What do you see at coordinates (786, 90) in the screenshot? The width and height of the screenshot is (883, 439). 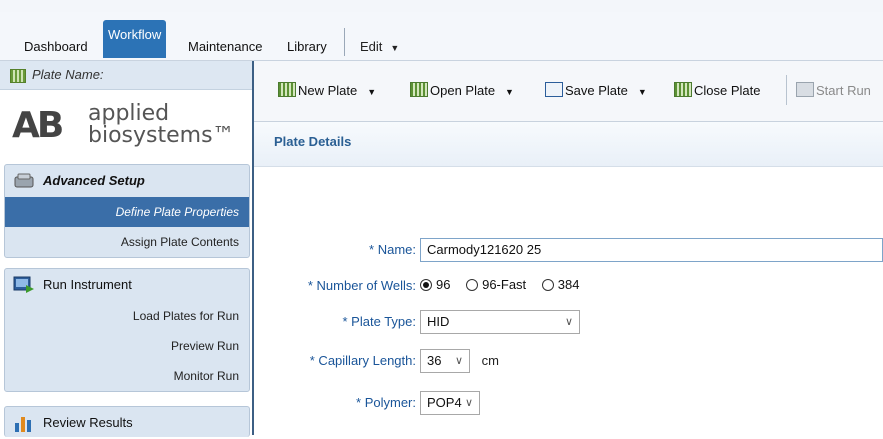 I see `toolbar-divider` at bounding box center [786, 90].